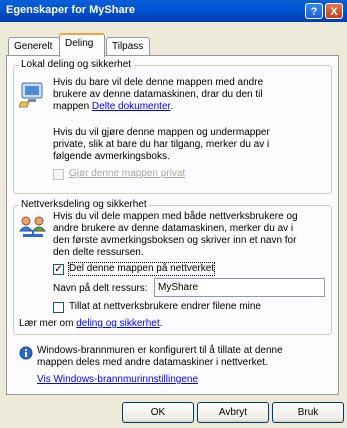 This screenshot has height=428, width=347. What do you see at coordinates (26, 353) in the screenshot?
I see `info-icon` at bounding box center [26, 353].